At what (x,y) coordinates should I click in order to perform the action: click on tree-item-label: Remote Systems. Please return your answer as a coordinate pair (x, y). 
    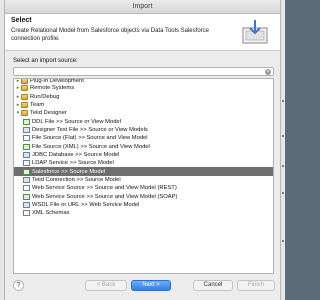
    Looking at the image, I should click on (52, 88).